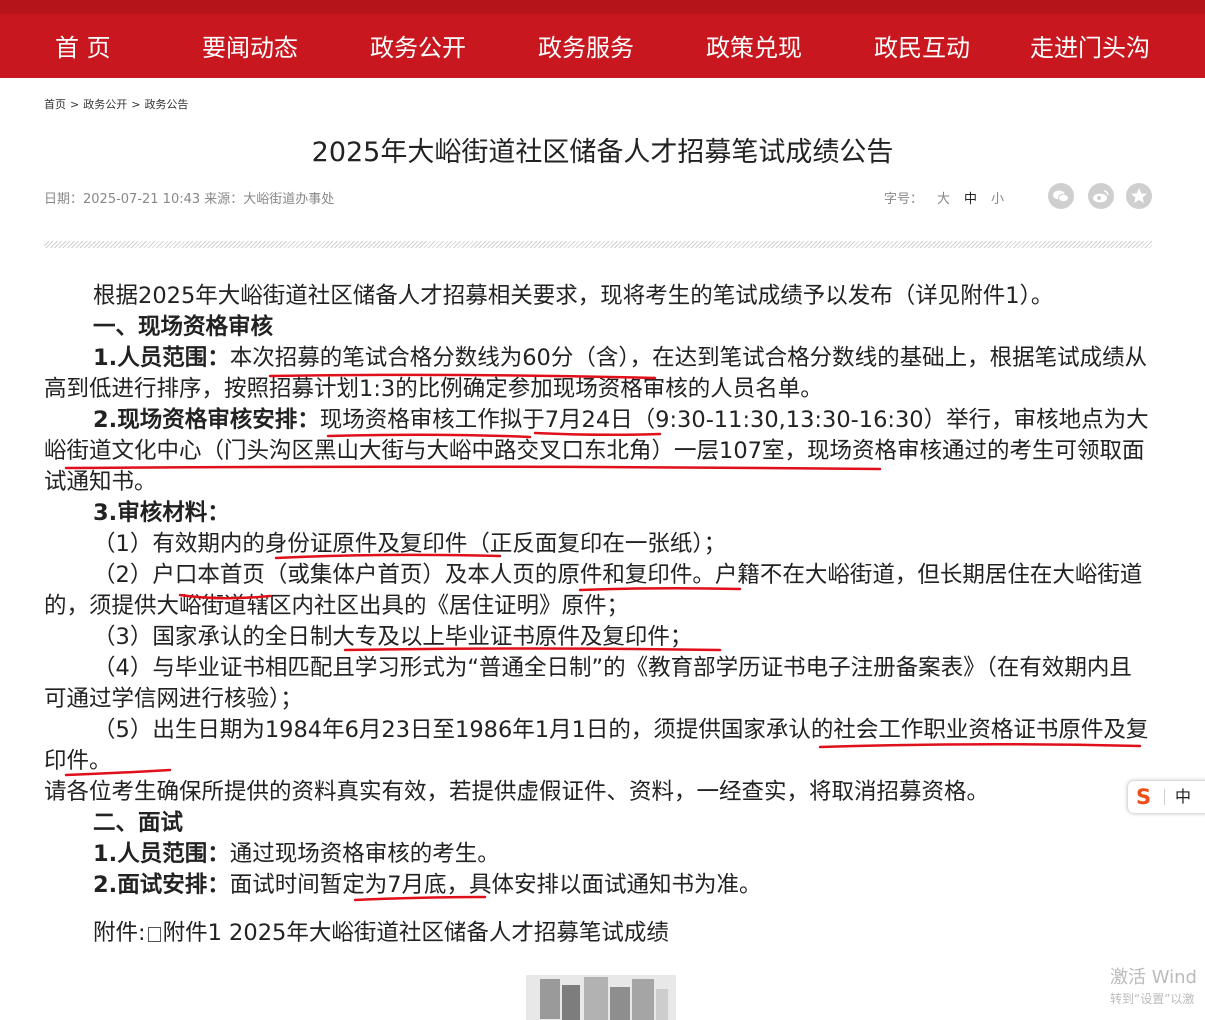  I want to click on font-size-switcher: 字号： 大中小, so click(944, 197).